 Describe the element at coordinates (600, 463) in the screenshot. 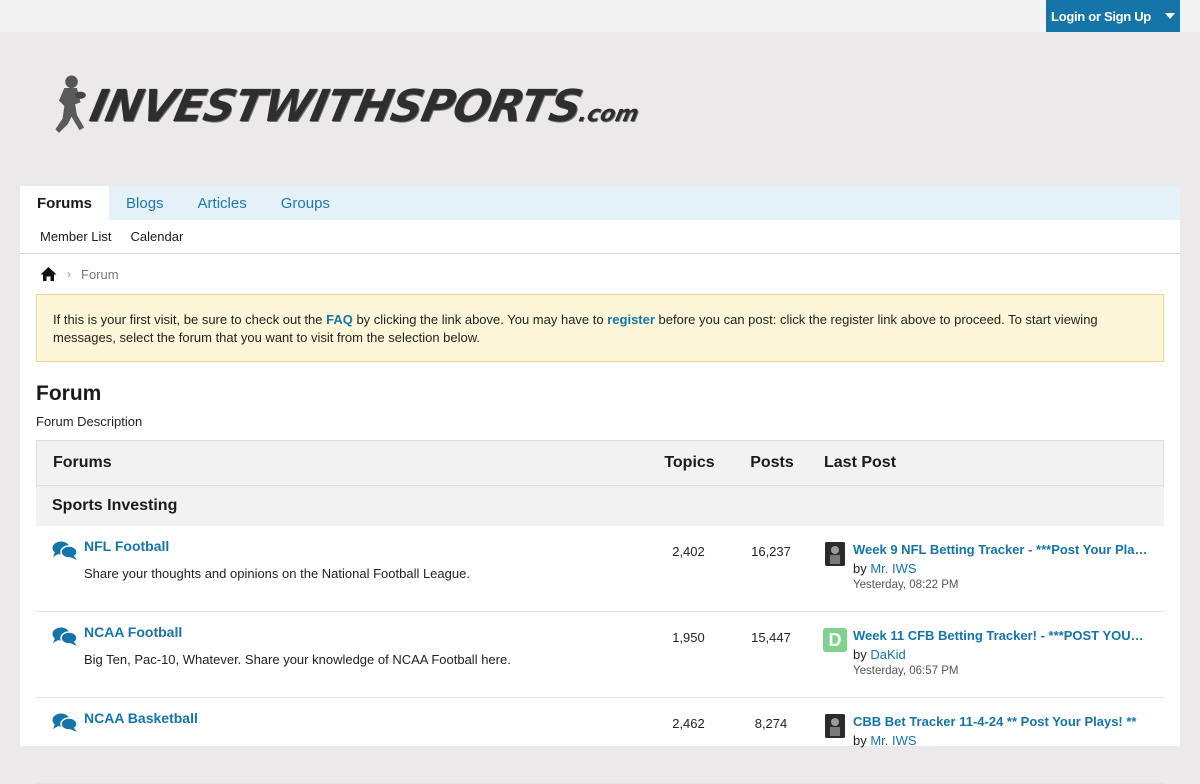

I see `table-header: Forums Topics Posts Last Post` at that location.